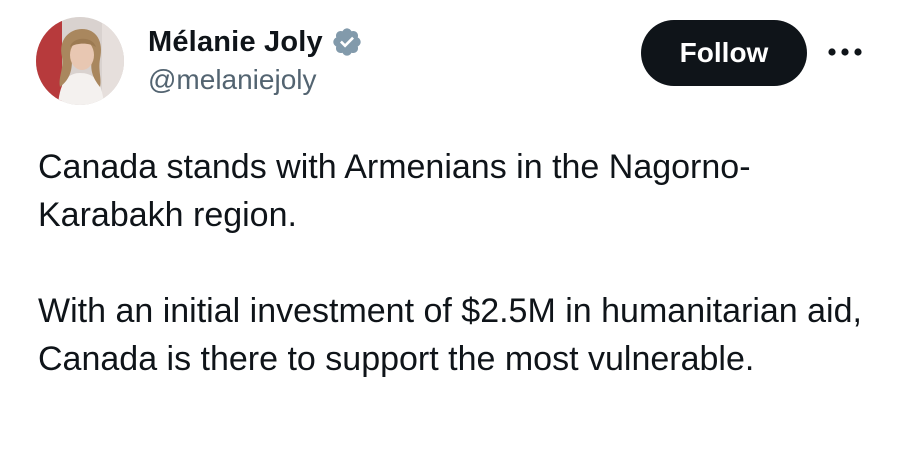  Describe the element at coordinates (235, 42) in the screenshot. I see `author-display-name: Mélanie Joly` at that location.